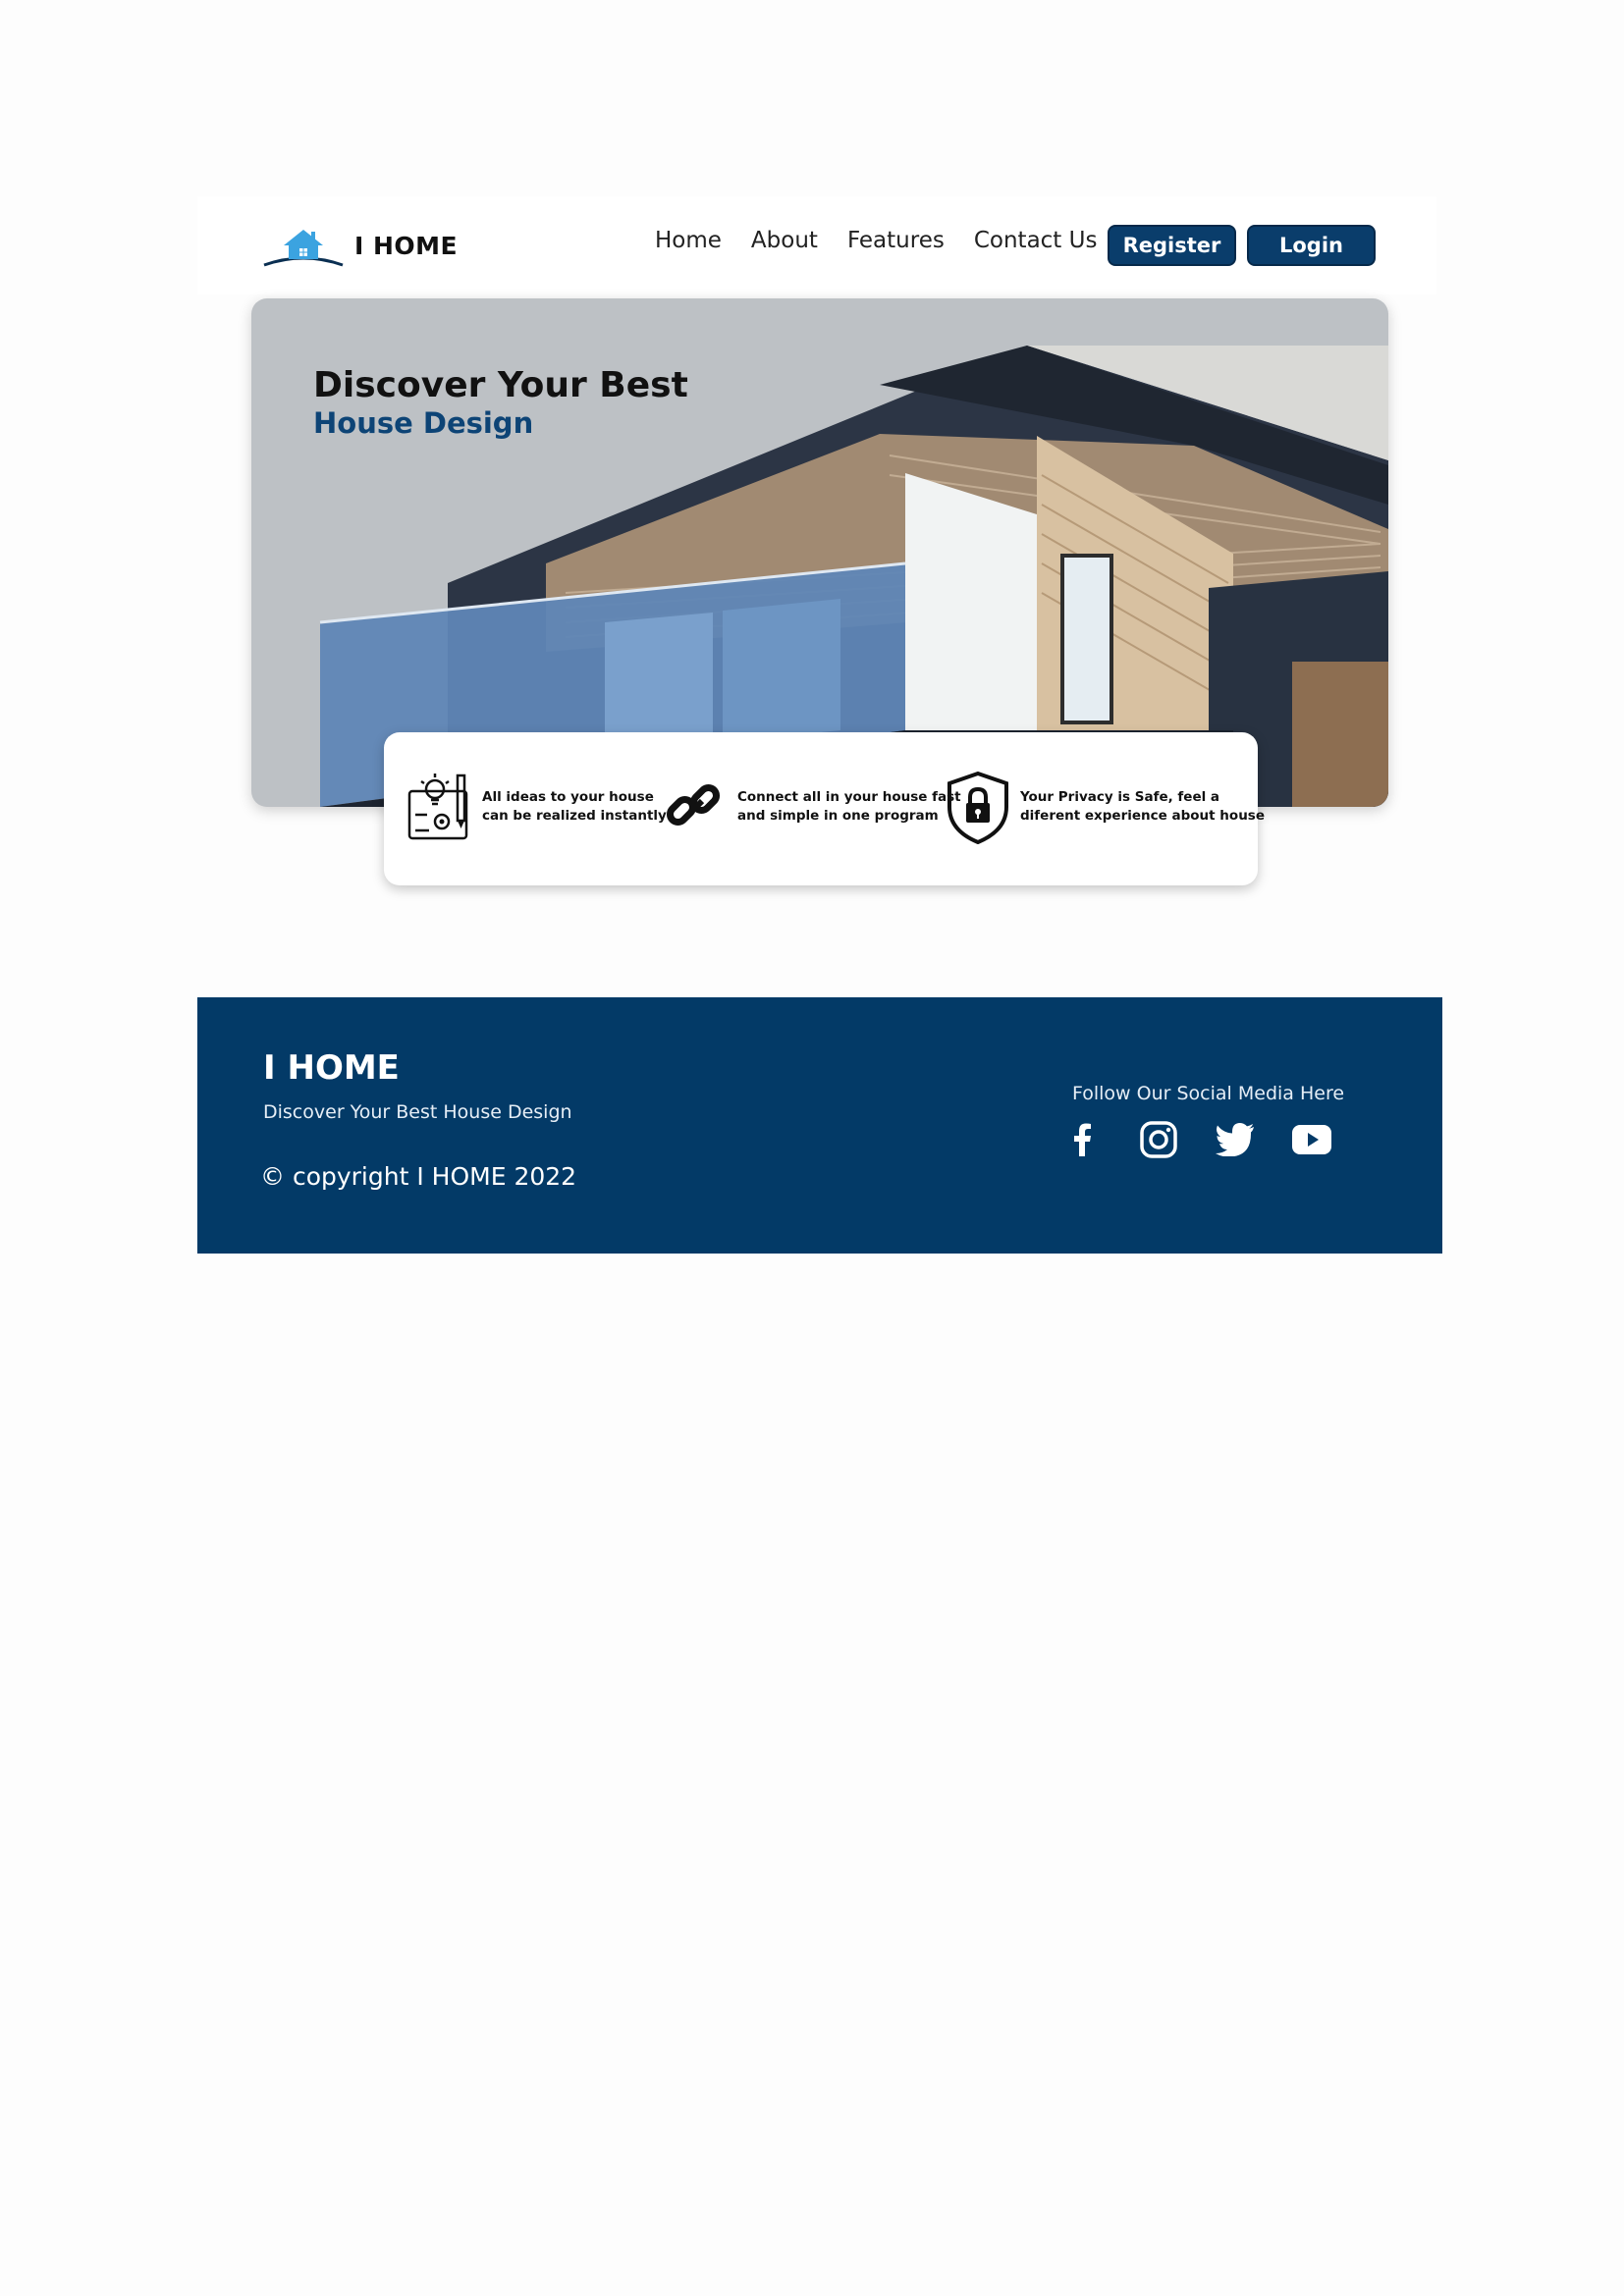  I want to click on feature-line: and simple in one program, so click(838, 816).